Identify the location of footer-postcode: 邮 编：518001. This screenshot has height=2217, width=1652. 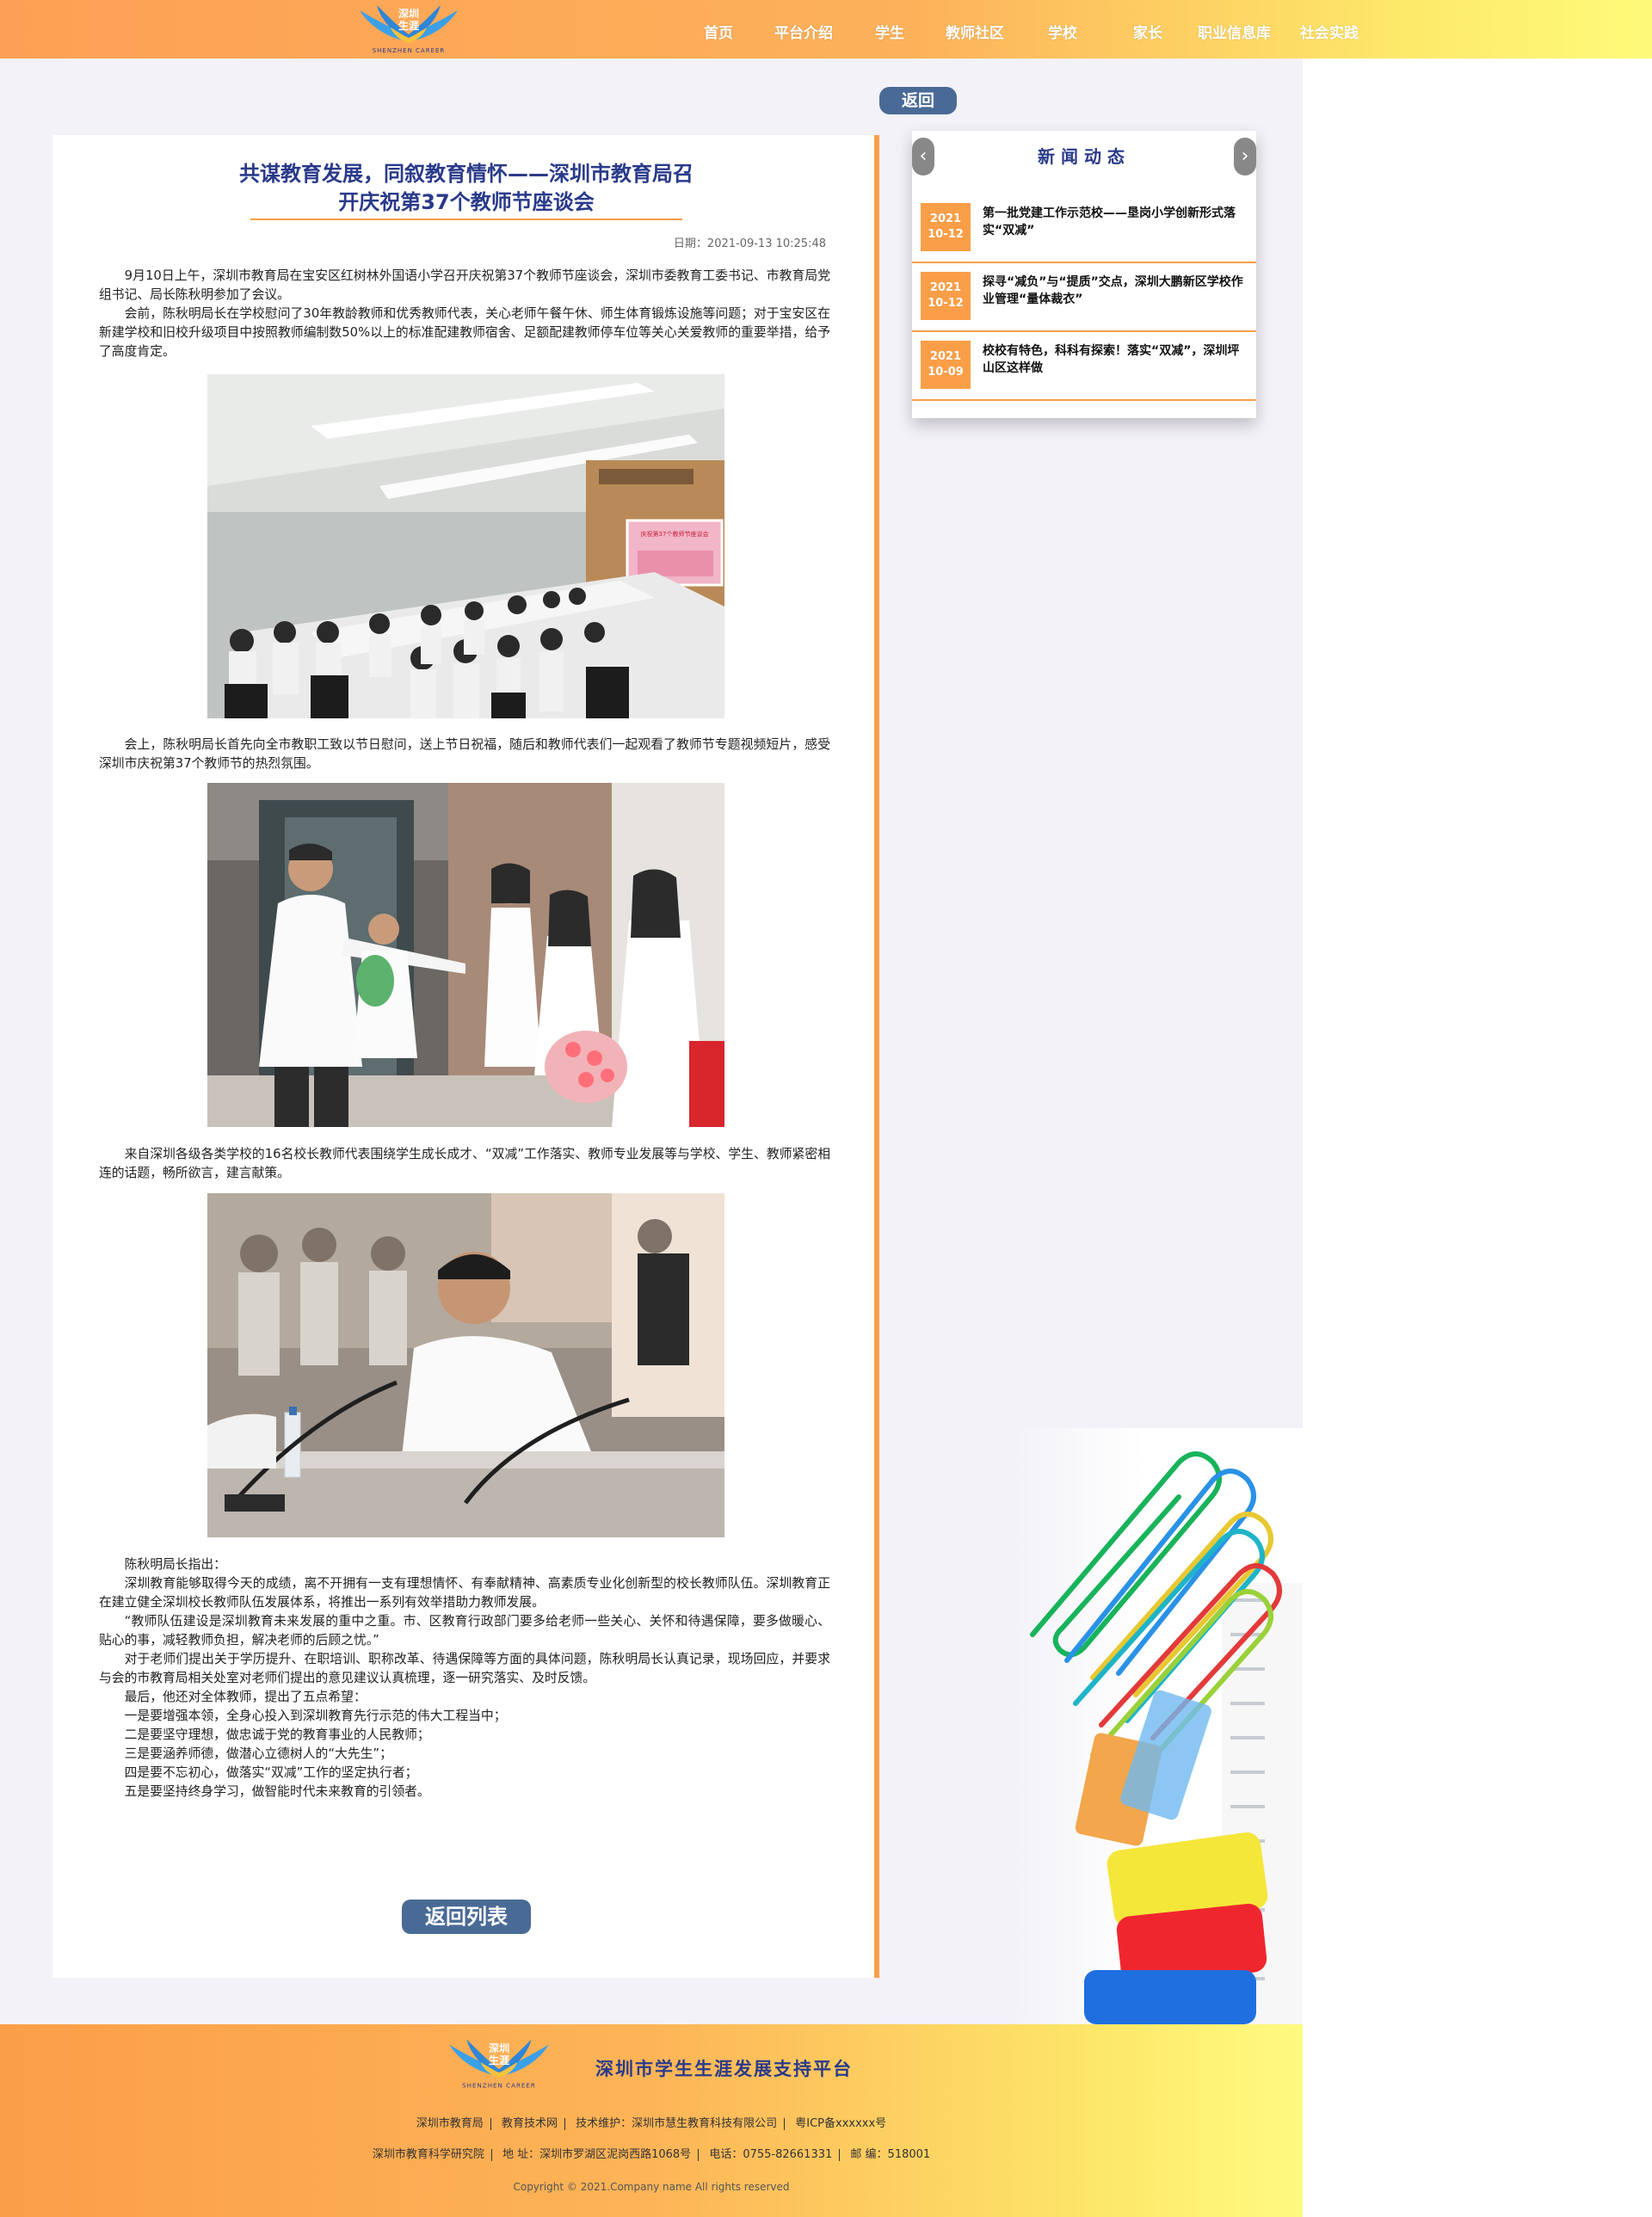
(890, 2154).